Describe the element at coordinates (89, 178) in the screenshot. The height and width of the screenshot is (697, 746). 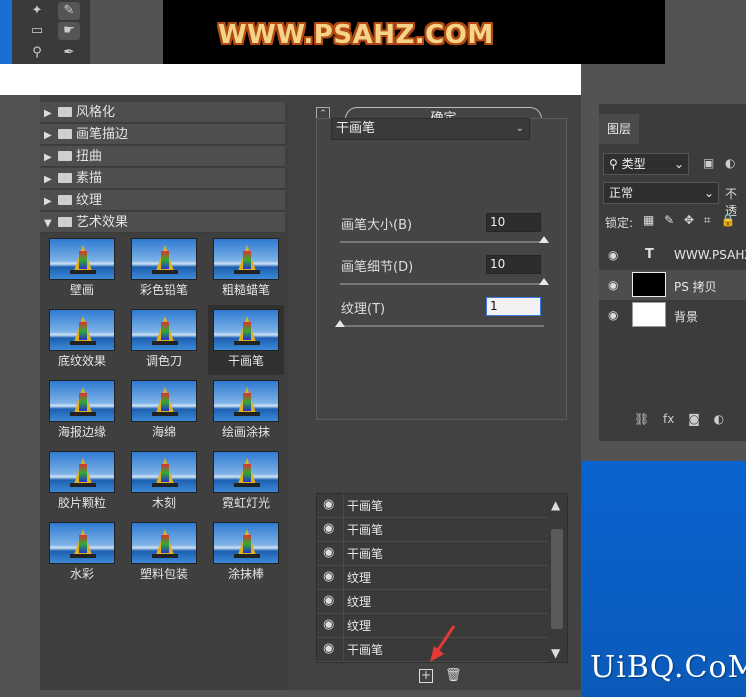
I see `category-label: 素描` at that location.